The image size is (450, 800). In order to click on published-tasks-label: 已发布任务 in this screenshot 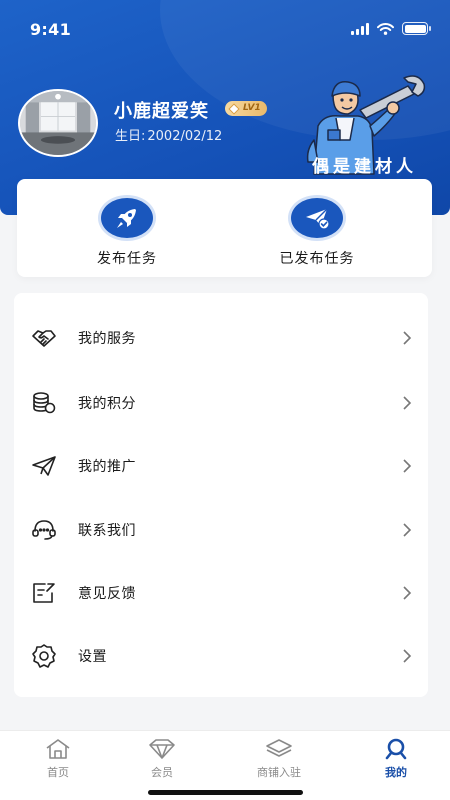, I will do `click(317, 259)`.